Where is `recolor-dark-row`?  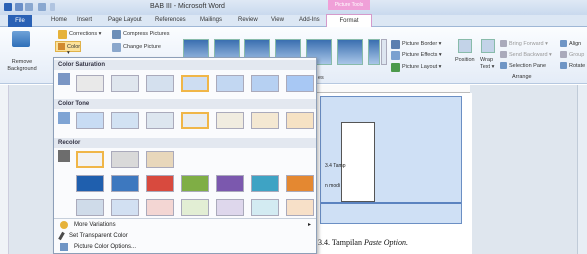 recolor-dark-row is located at coordinates (195, 183).